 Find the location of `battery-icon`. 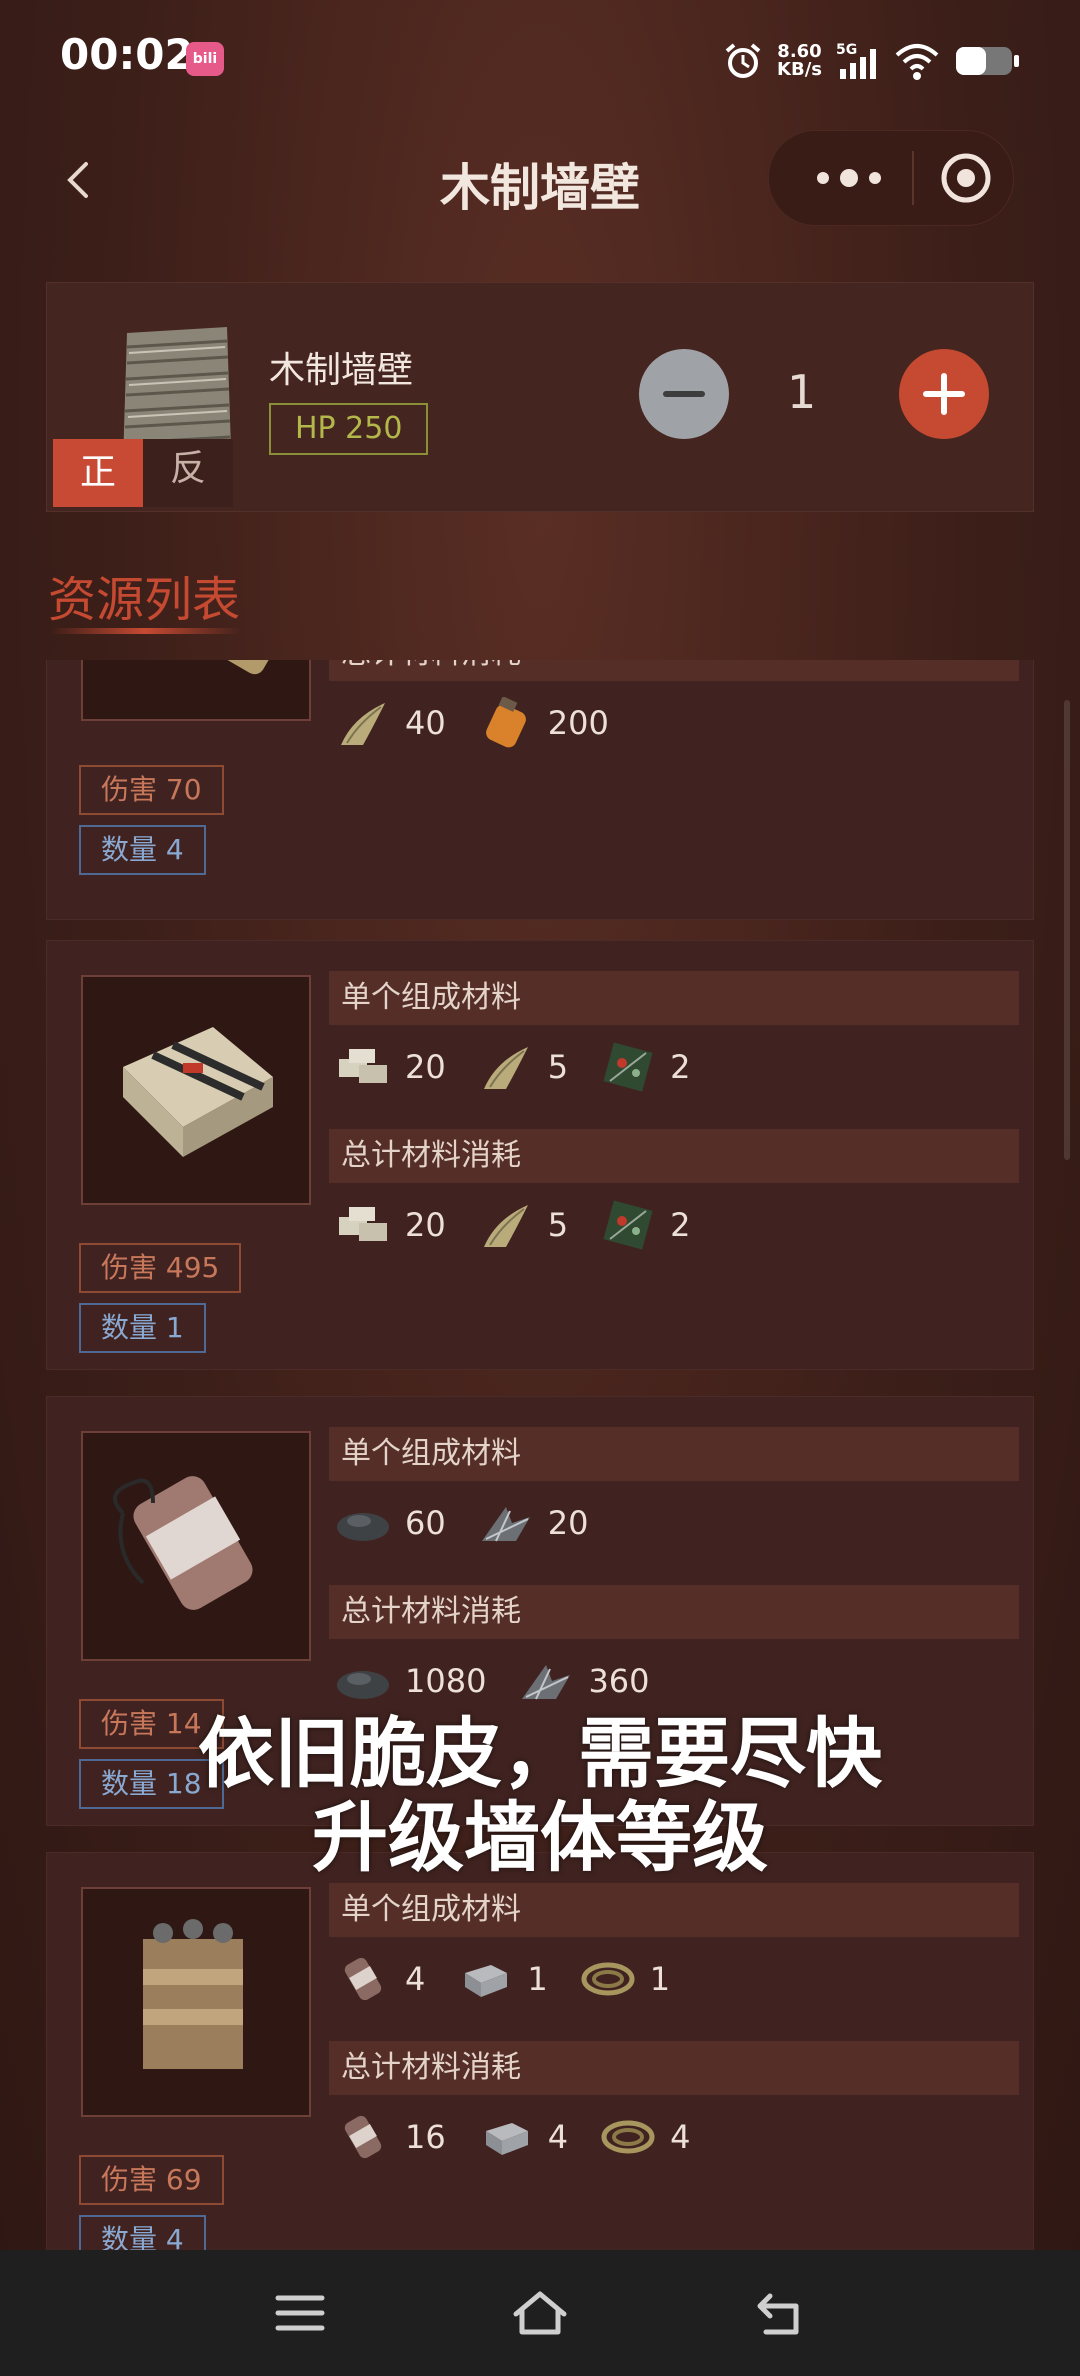

battery-icon is located at coordinates (987, 61).